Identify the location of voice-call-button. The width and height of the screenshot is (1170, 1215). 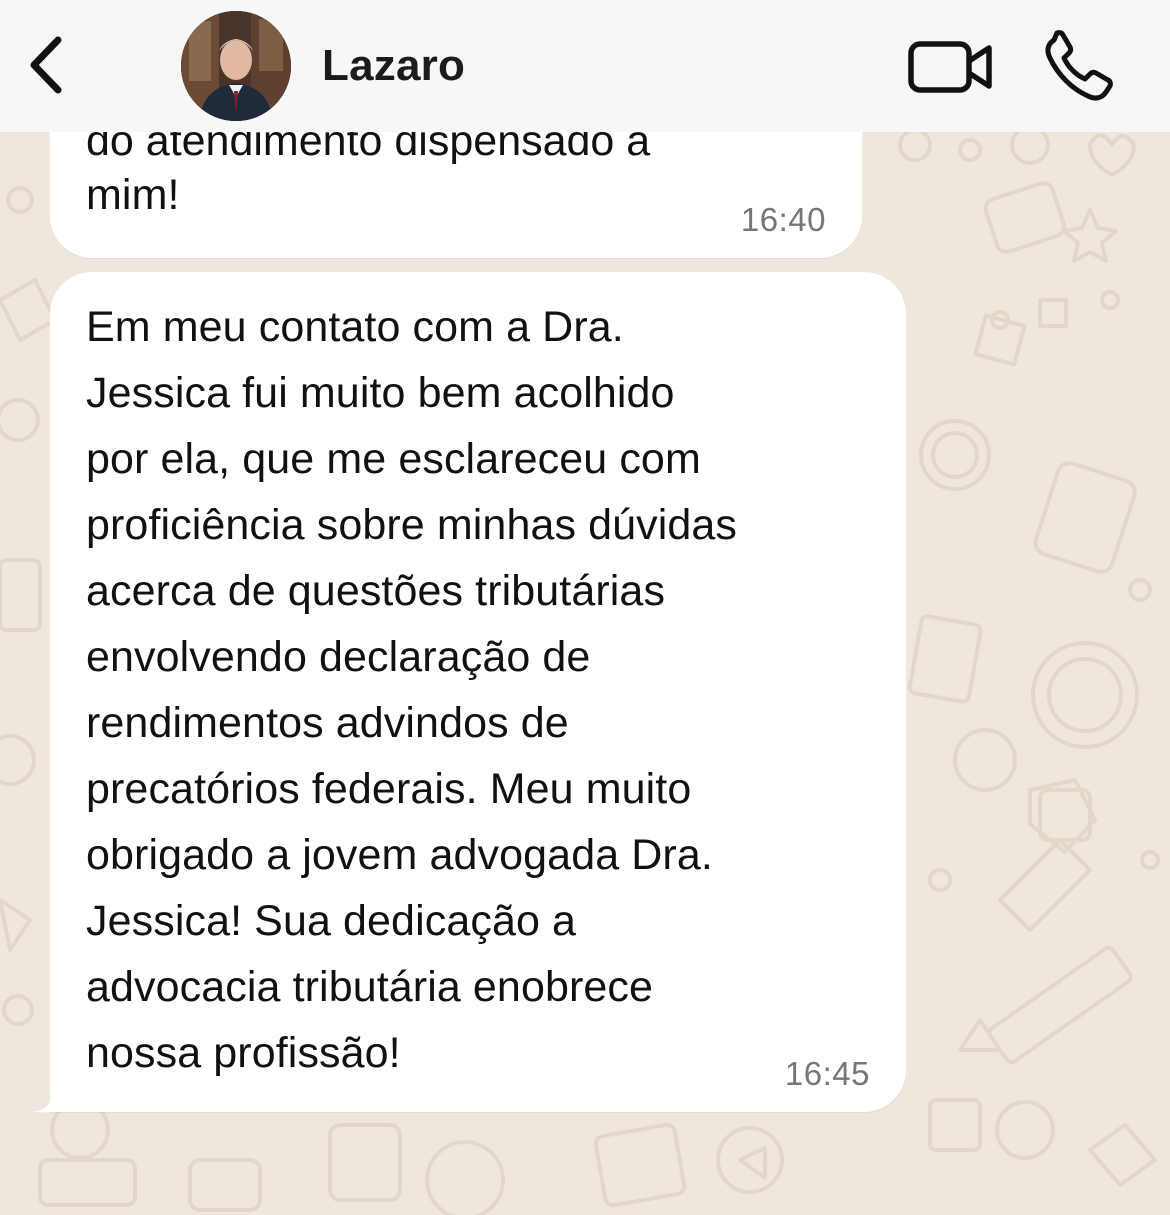
(1080, 66).